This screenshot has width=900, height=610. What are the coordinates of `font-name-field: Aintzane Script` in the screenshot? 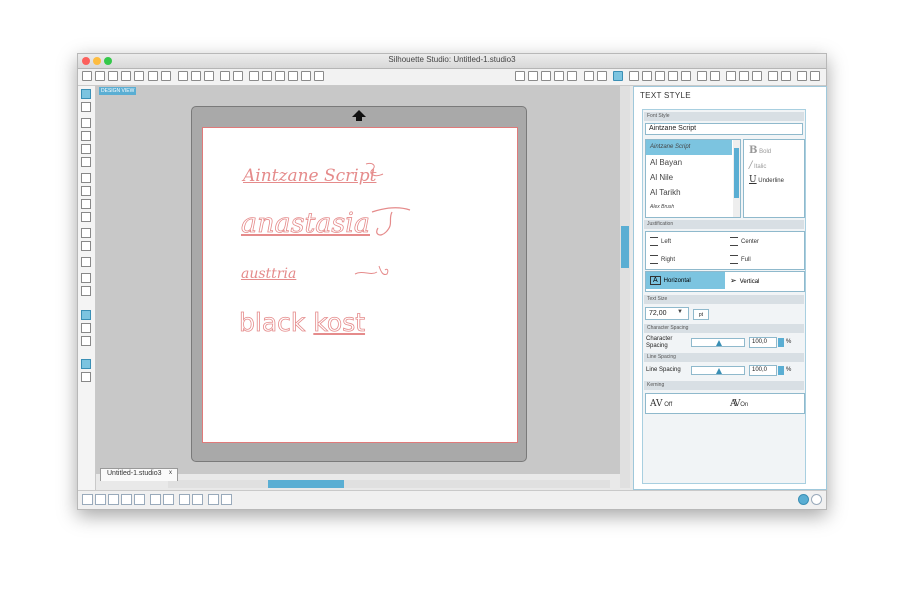 It's located at (724, 129).